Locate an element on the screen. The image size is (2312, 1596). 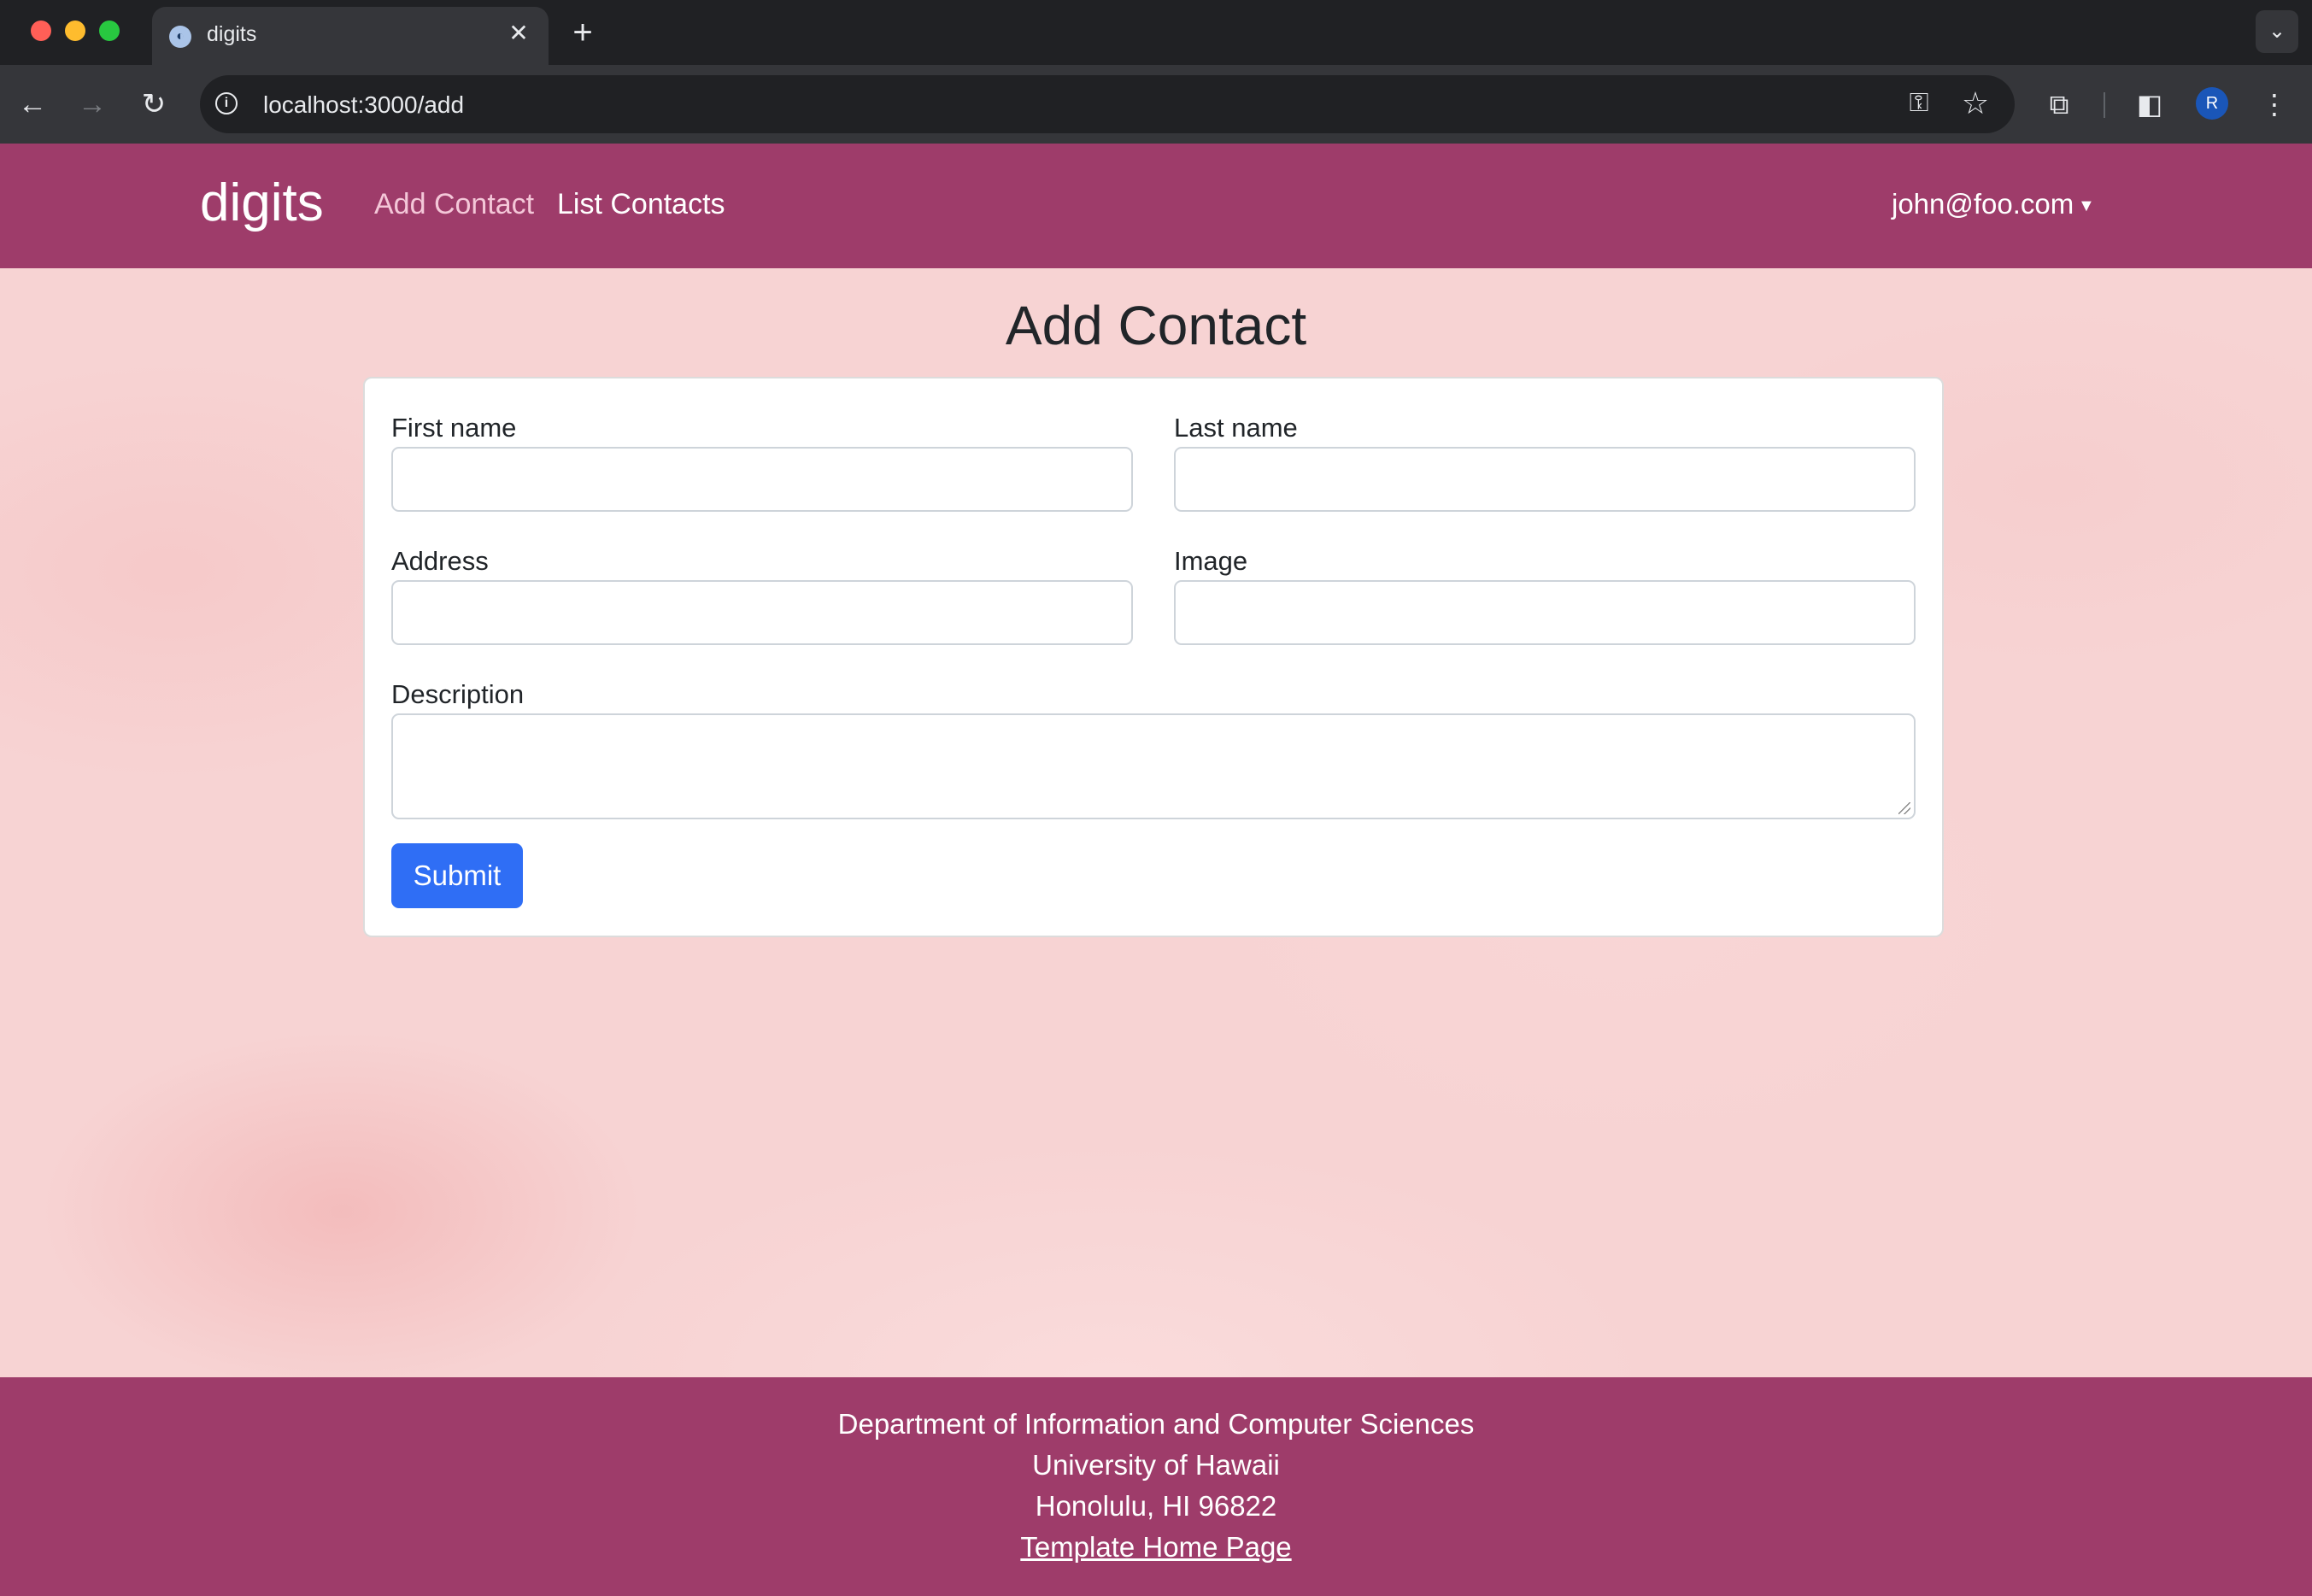
nav-link-list-contacts: List Contacts is located at coordinates (641, 204).